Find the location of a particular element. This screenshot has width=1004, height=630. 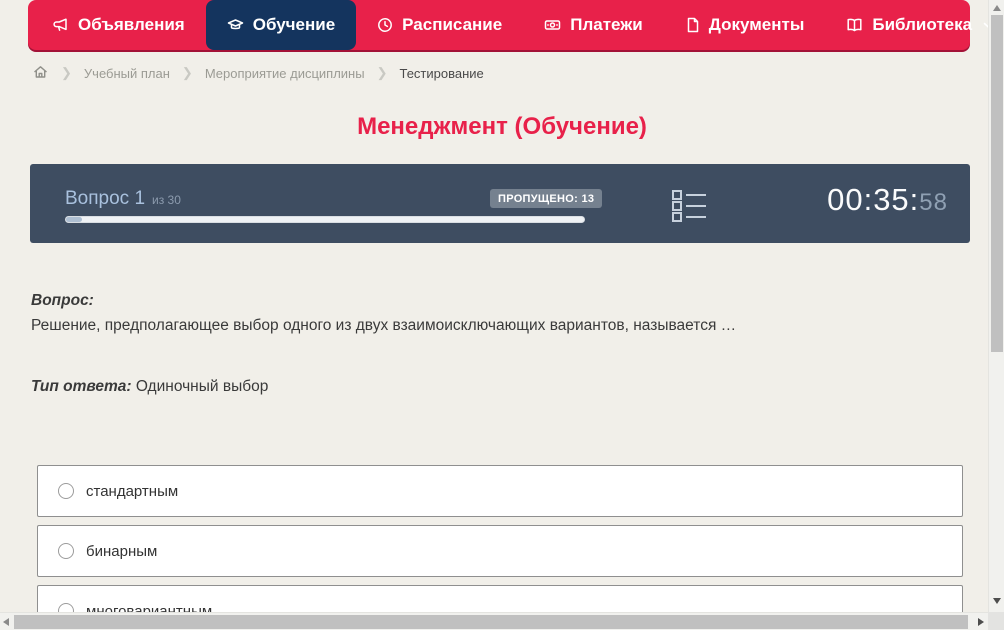

option-label: стандартным is located at coordinates (132, 491).